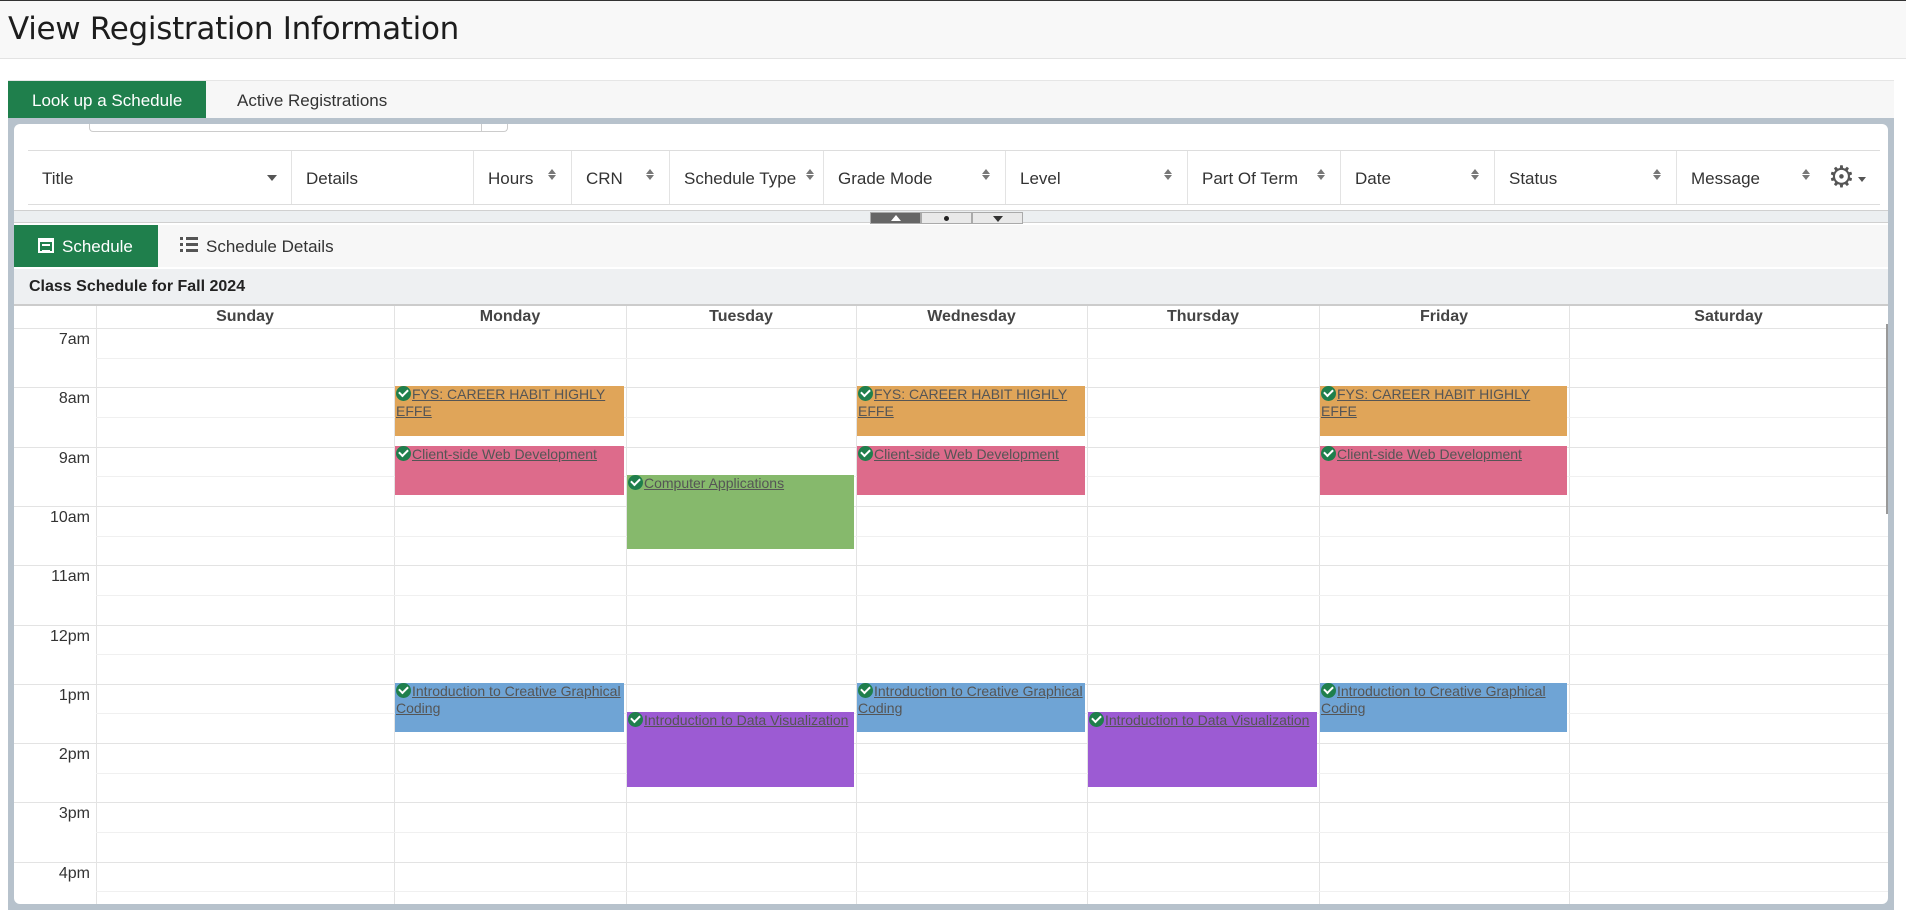 Image resolution: width=1906 pixels, height=917 pixels. Describe the element at coordinates (86, 246) in the screenshot. I see `tab-schedule: Schedule` at that location.